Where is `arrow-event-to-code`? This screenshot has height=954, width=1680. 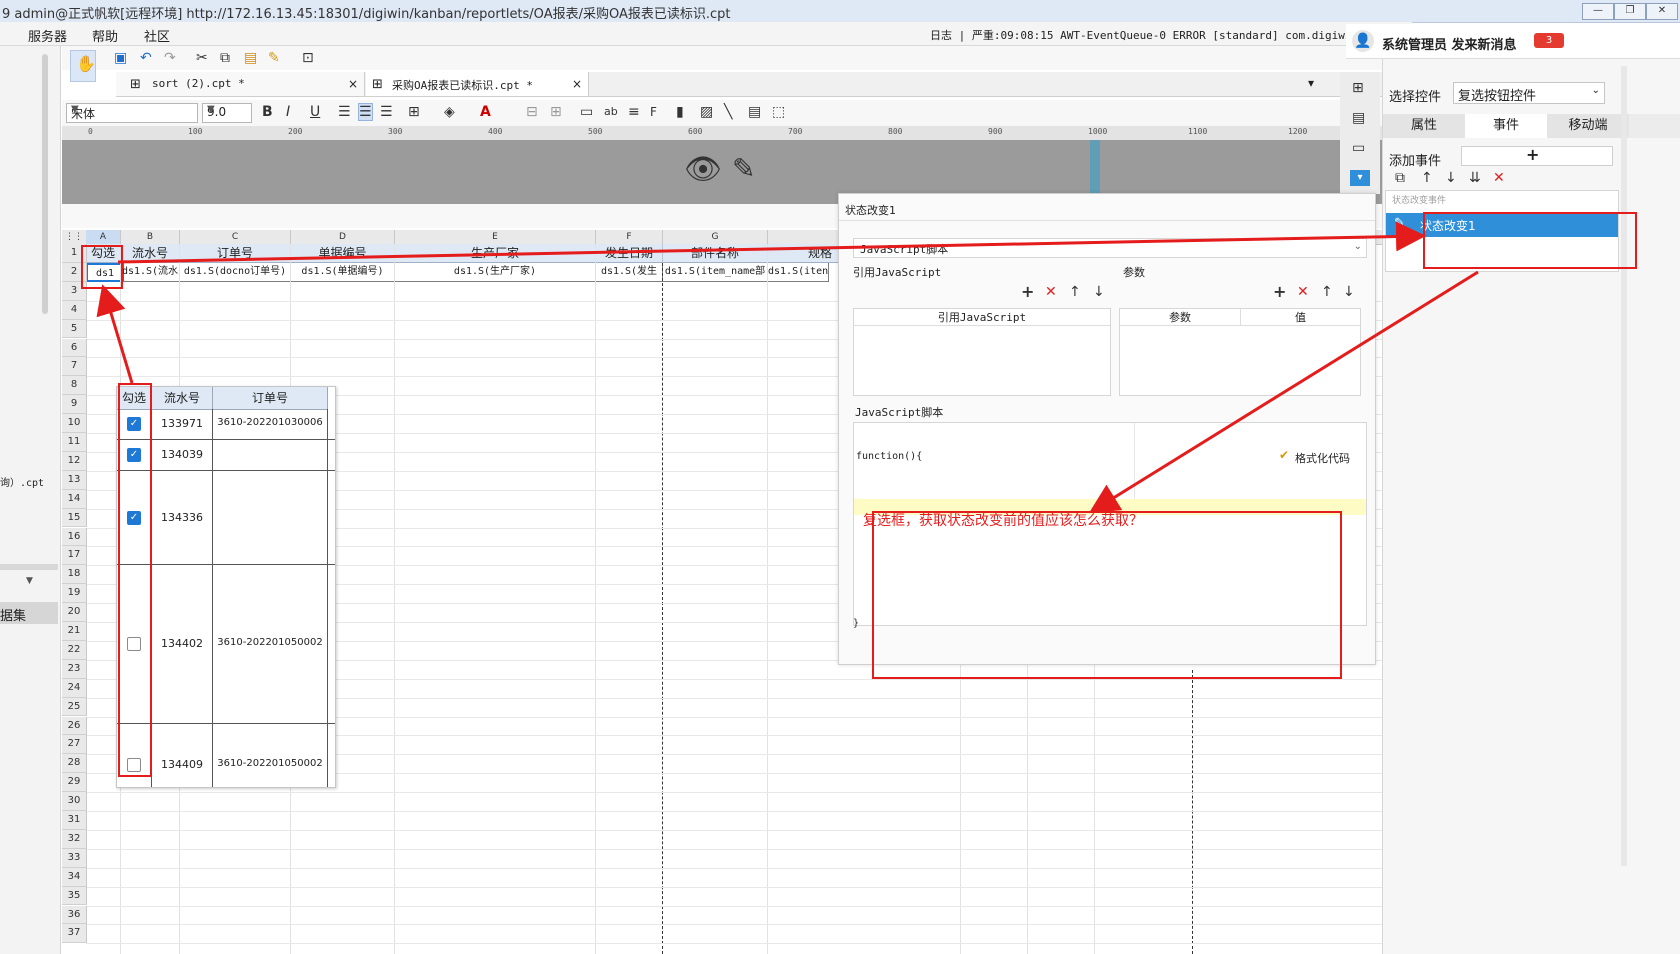
arrow-event-to-code is located at coordinates (1283, 392).